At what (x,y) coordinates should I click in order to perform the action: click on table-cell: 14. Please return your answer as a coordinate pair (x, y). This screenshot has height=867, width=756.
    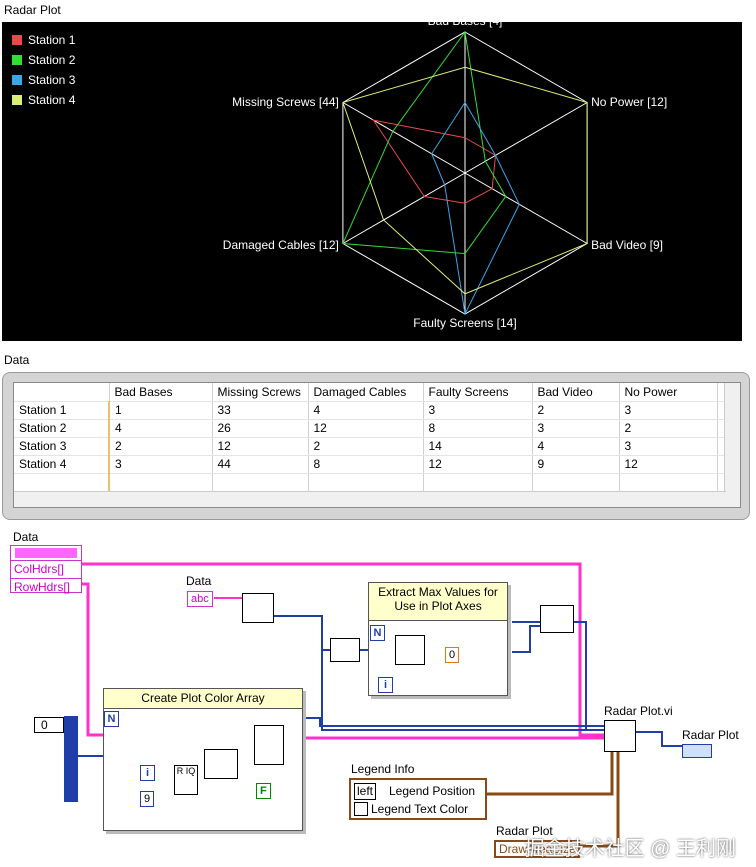
    Looking at the image, I should click on (478, 446).